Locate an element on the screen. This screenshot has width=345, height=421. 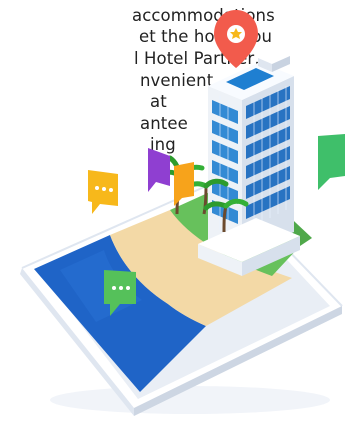
chat-bubble-icon-purple is located at coordinates (159, 170).